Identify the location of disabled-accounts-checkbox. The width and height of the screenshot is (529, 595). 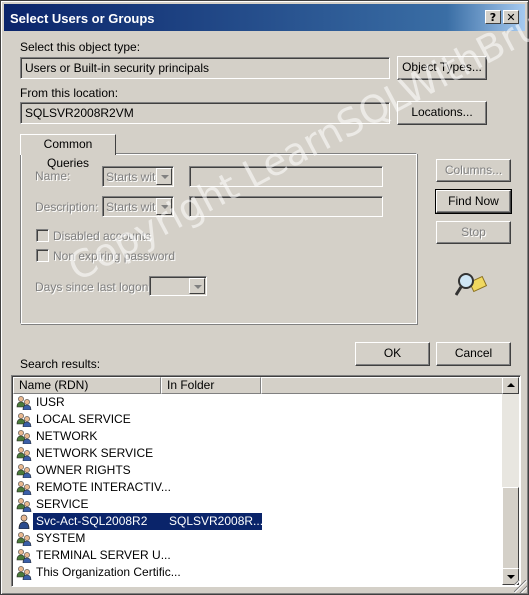
(42, 235).